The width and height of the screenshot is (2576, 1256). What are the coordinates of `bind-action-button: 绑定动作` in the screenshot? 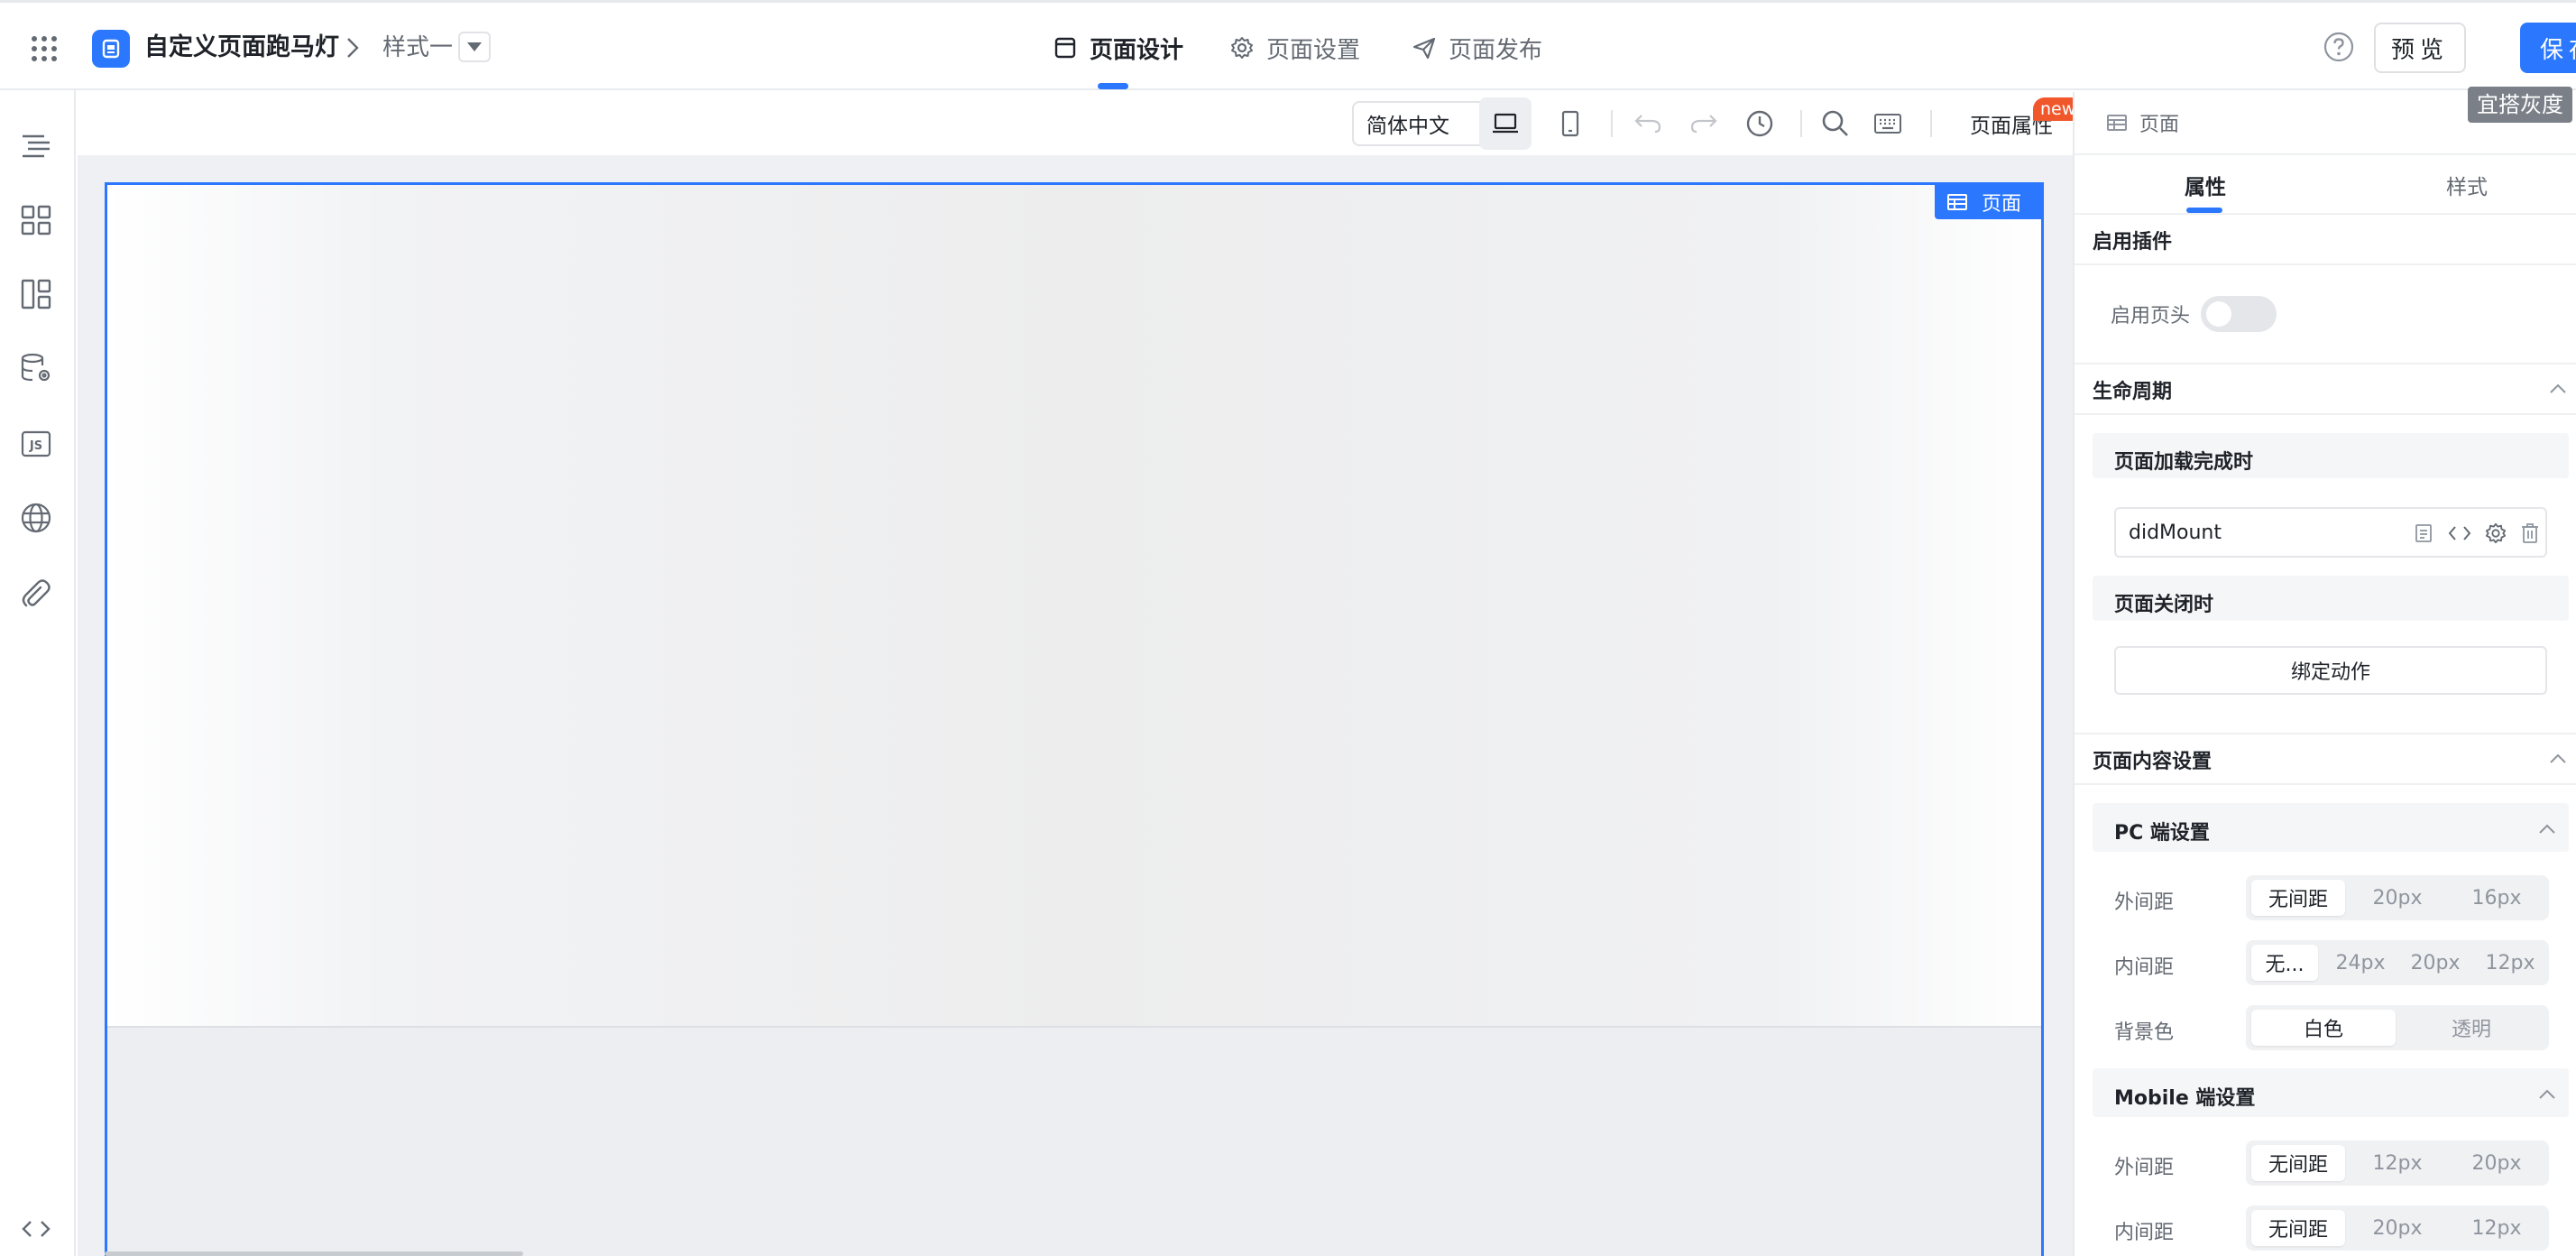 It's located at (2330, 670).